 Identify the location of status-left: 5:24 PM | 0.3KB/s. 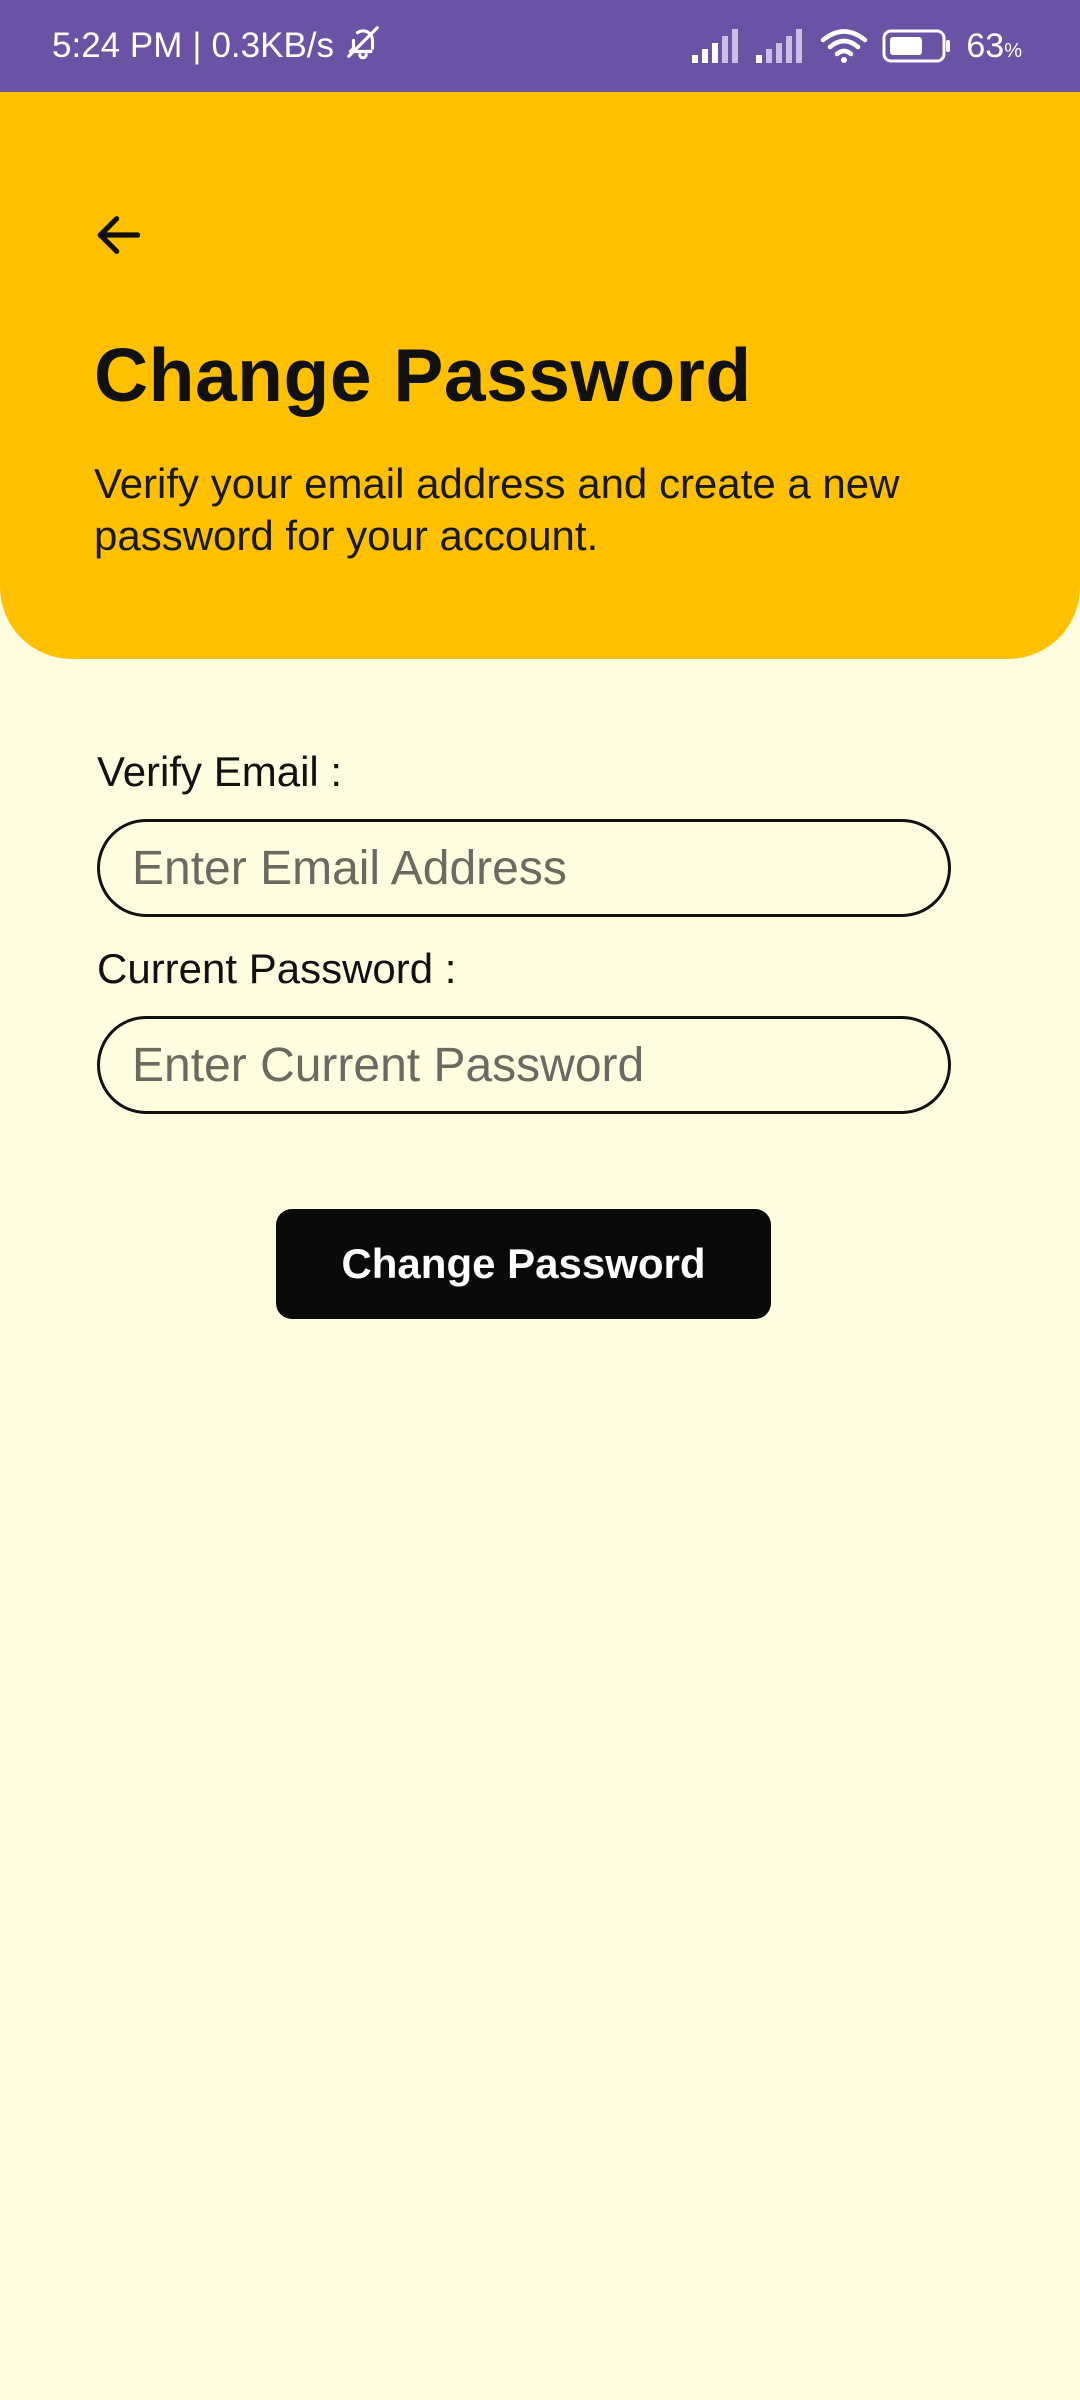
(217, 46).